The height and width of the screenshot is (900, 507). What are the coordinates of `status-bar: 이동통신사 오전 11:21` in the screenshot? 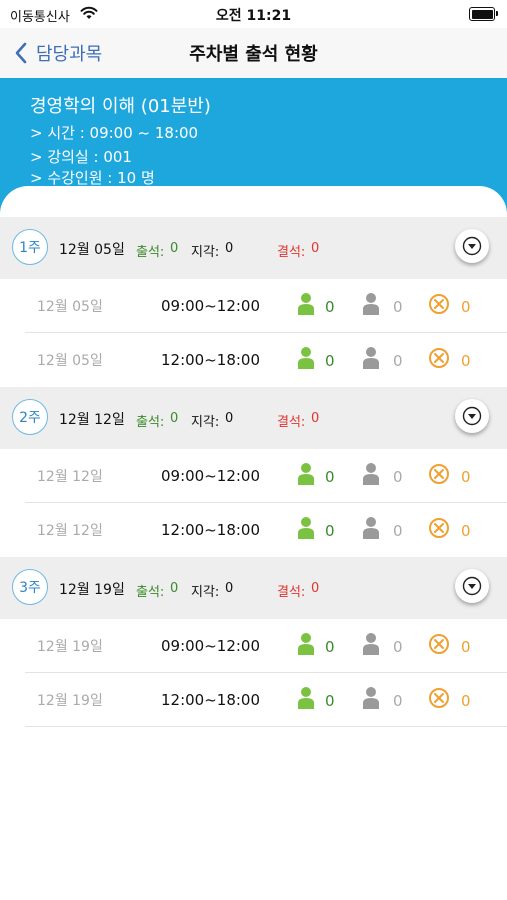 It's located at (253, 14).